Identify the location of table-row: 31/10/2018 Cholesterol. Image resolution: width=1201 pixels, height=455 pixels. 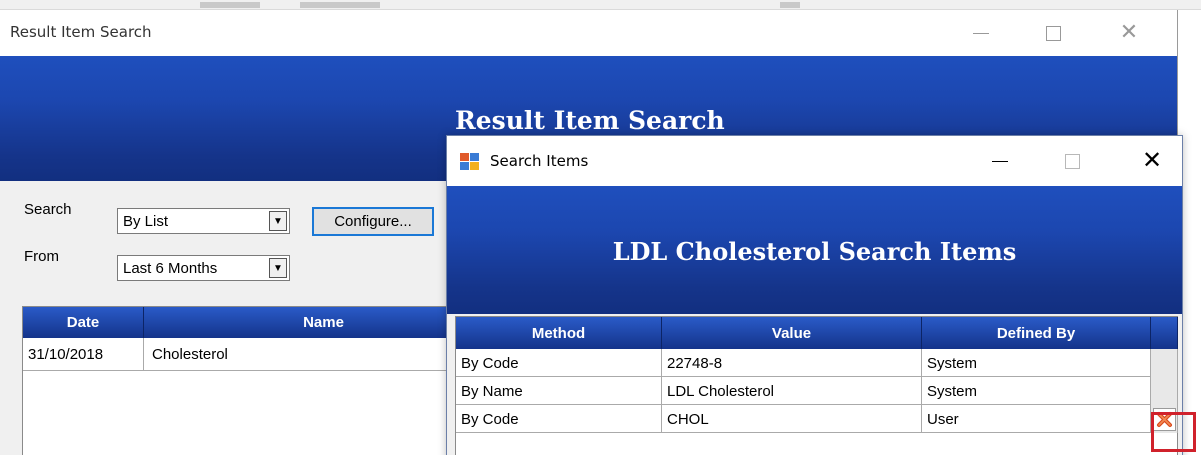
(263, 354).